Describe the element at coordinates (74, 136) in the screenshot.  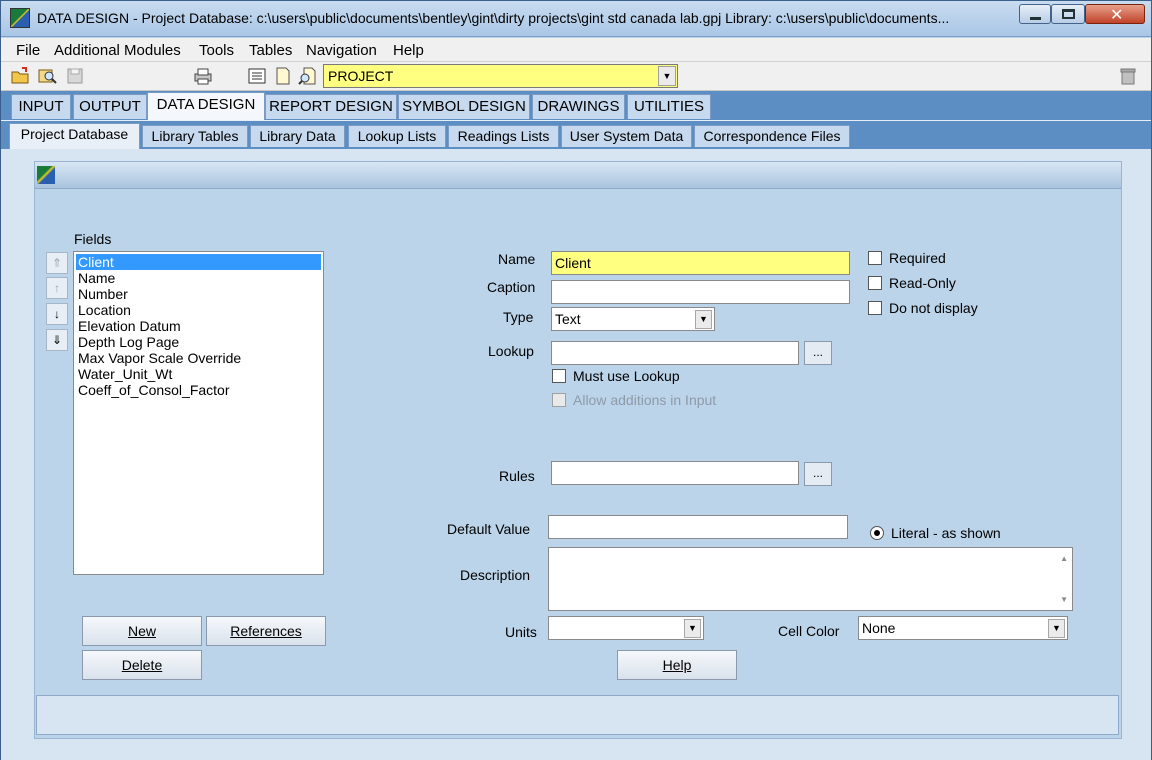
I see `tab-project-database: Project Database` at that location.